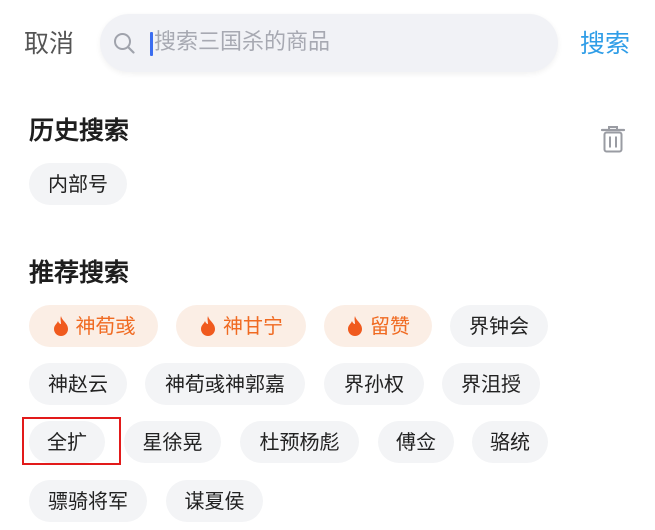 This screenshot has height=530, width=655. I want to click on recommend-tag: 界沮授, so click(491, 384).